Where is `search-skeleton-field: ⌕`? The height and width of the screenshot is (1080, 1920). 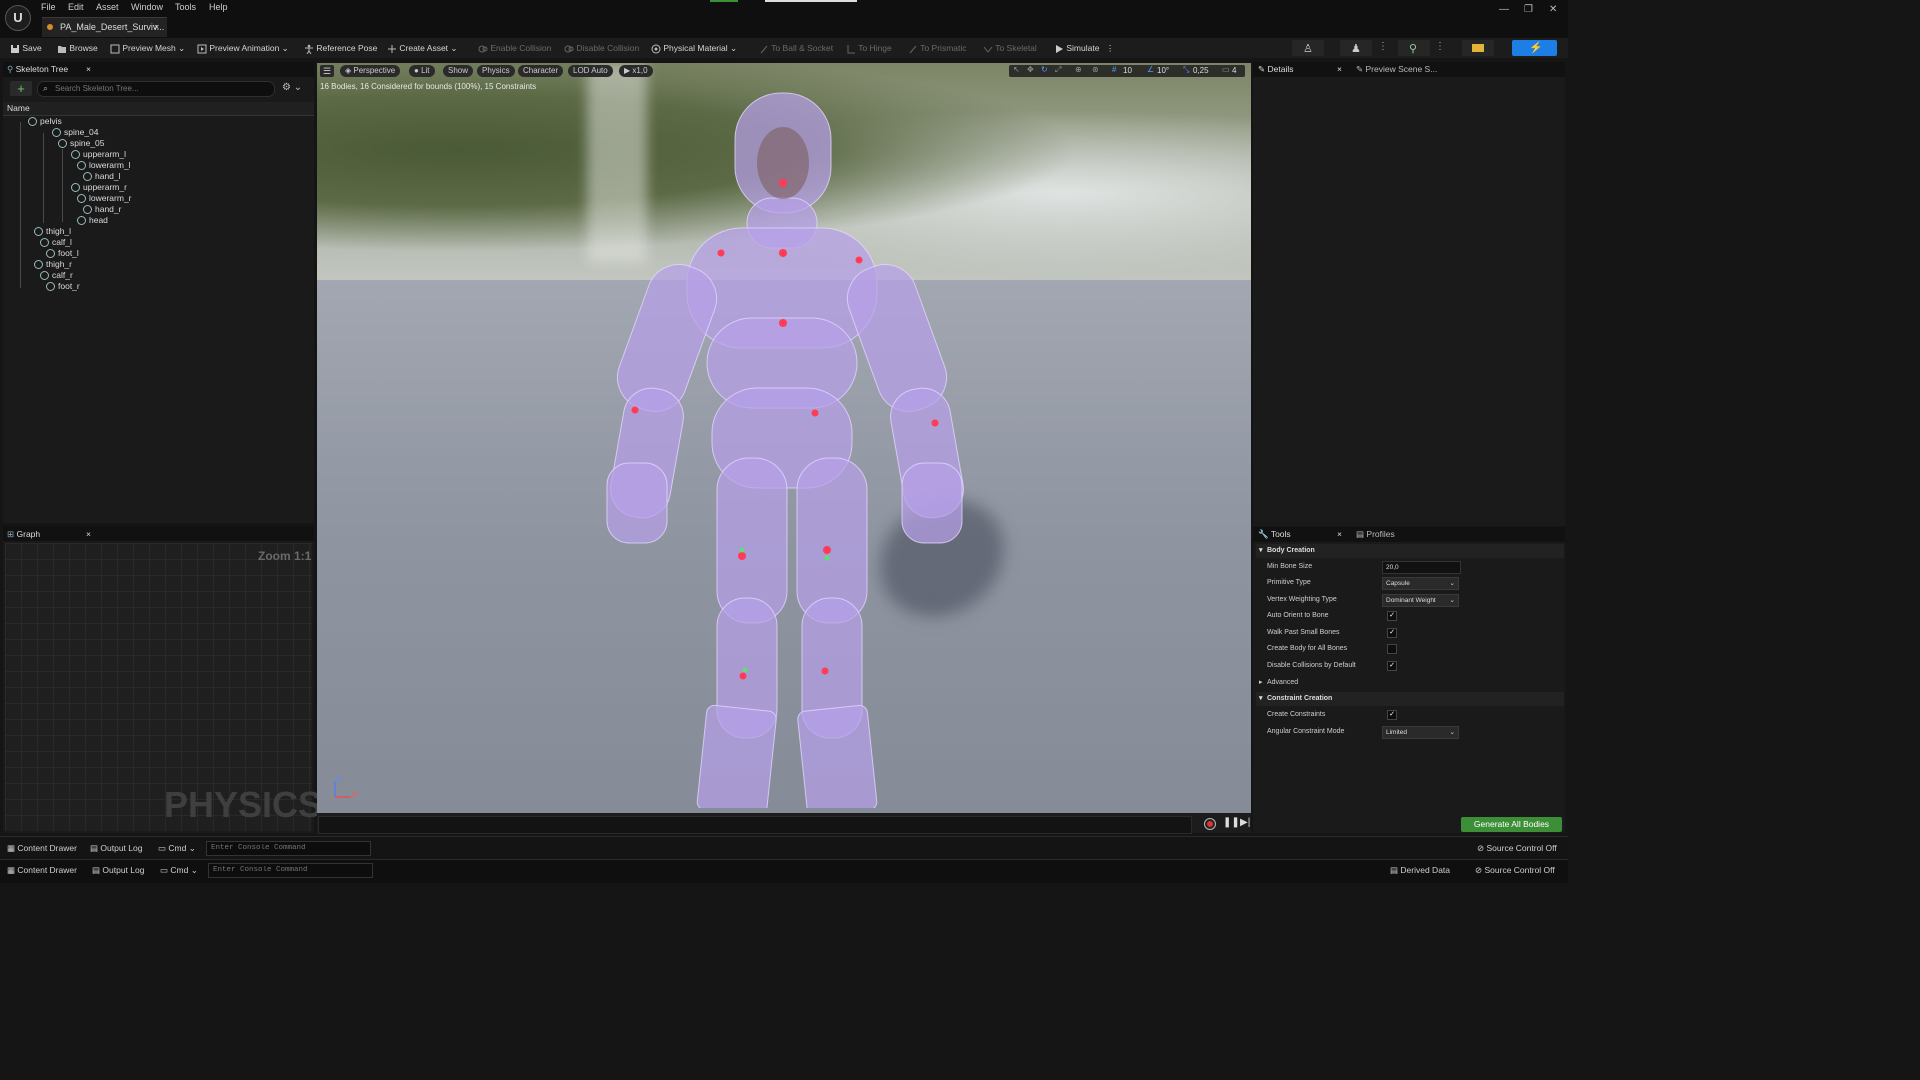 search-skeleton-field: ⌕ is located at coordinates (156, 89).